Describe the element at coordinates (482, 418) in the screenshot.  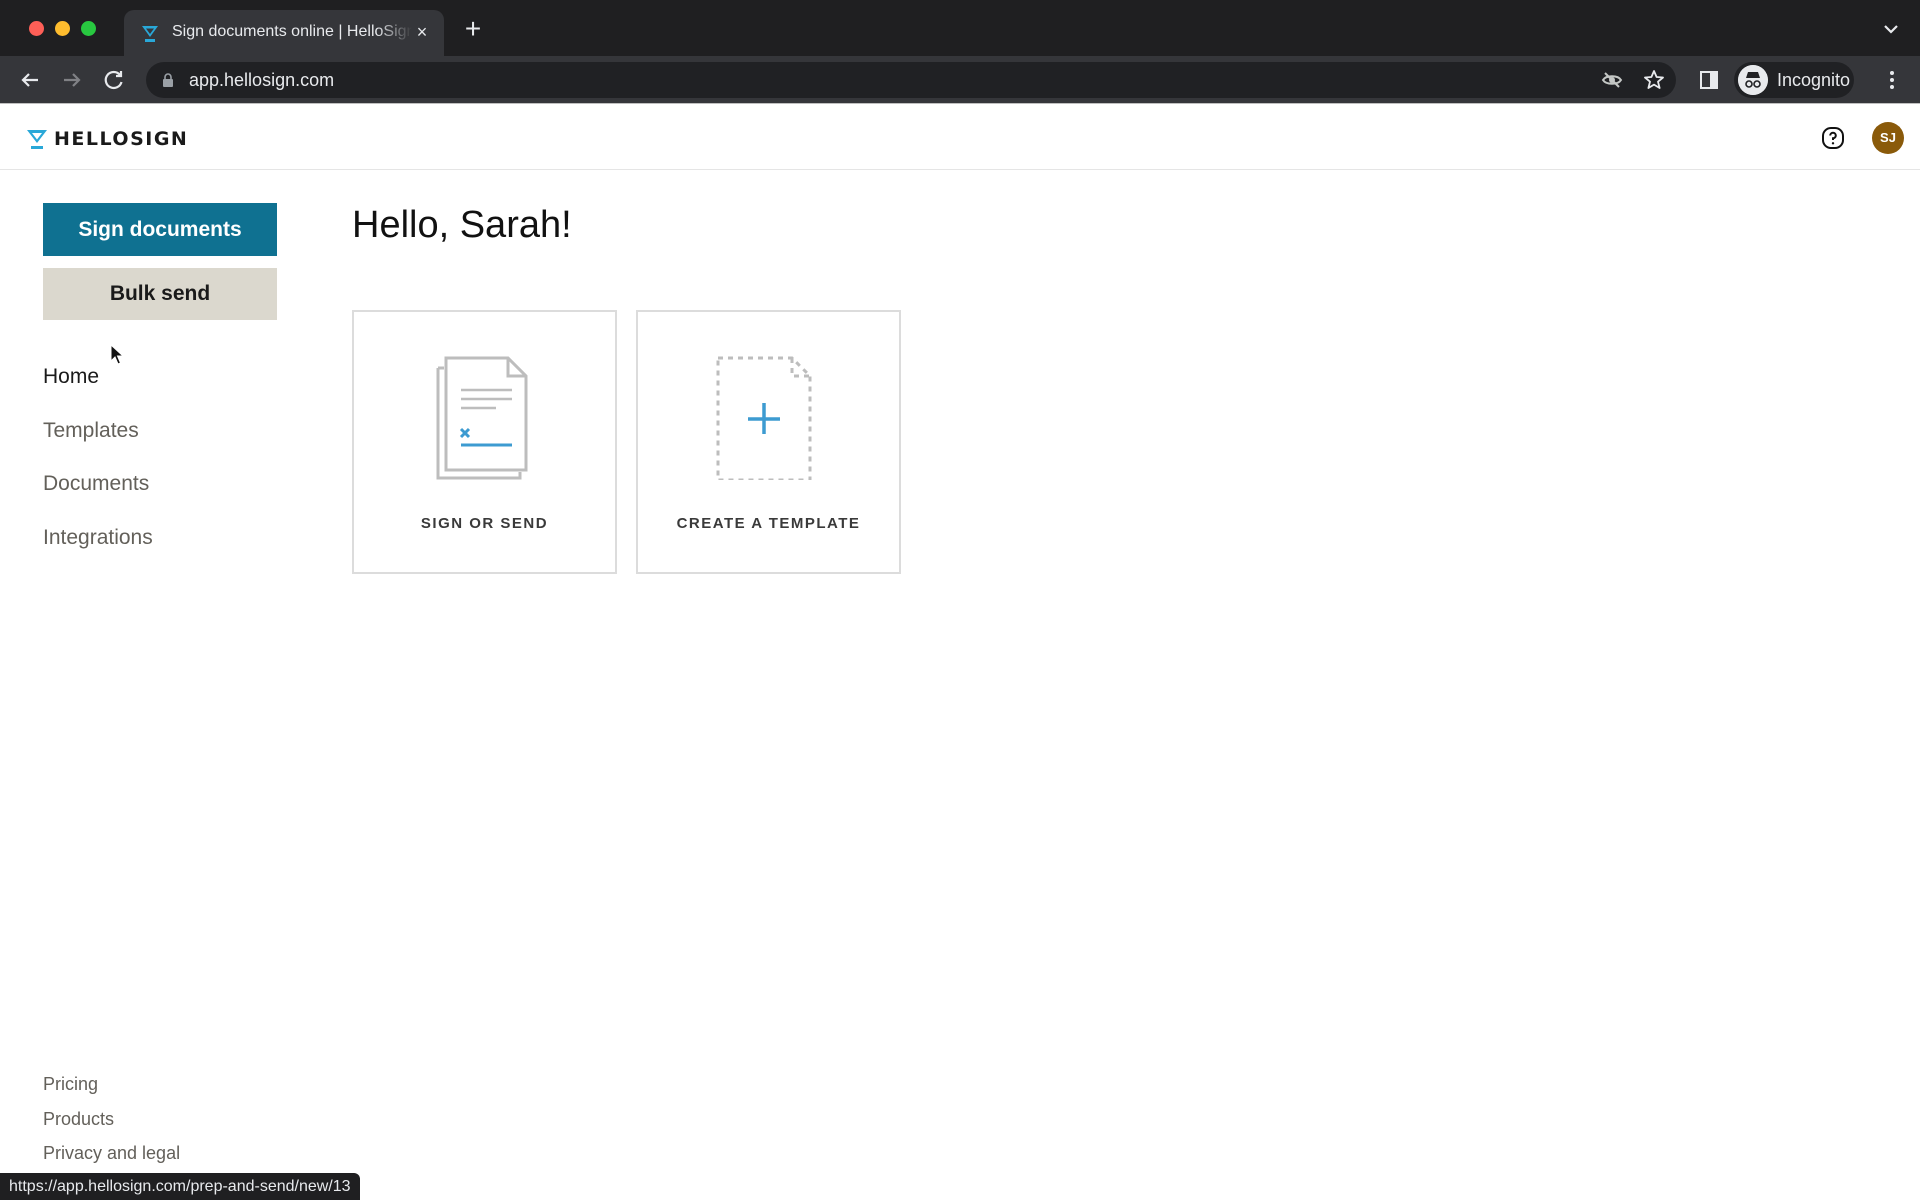
I see `document-sign-icon` at that location.